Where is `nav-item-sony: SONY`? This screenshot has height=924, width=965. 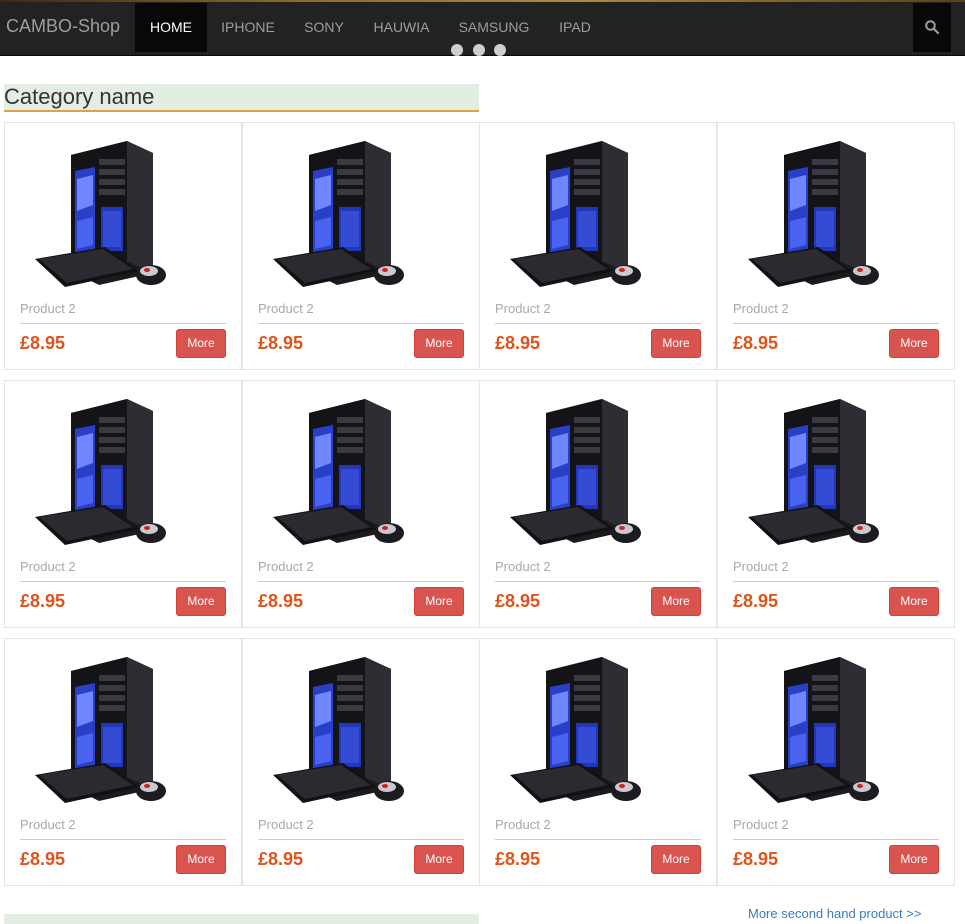 nav-item-sony: SONY is located at coordinates (324, 27).